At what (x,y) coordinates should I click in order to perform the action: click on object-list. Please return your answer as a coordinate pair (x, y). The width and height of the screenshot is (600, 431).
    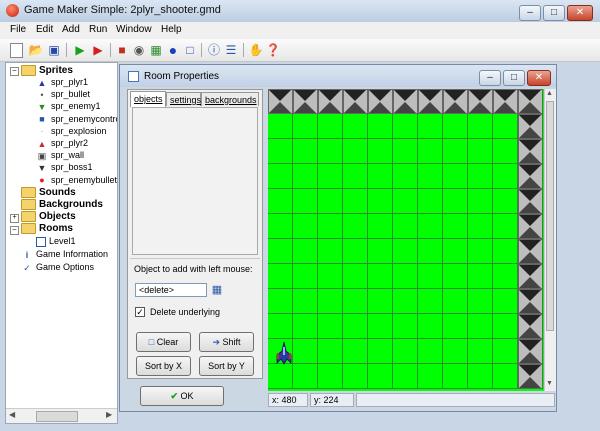
    Looking at the image, I should click on (195, 181).